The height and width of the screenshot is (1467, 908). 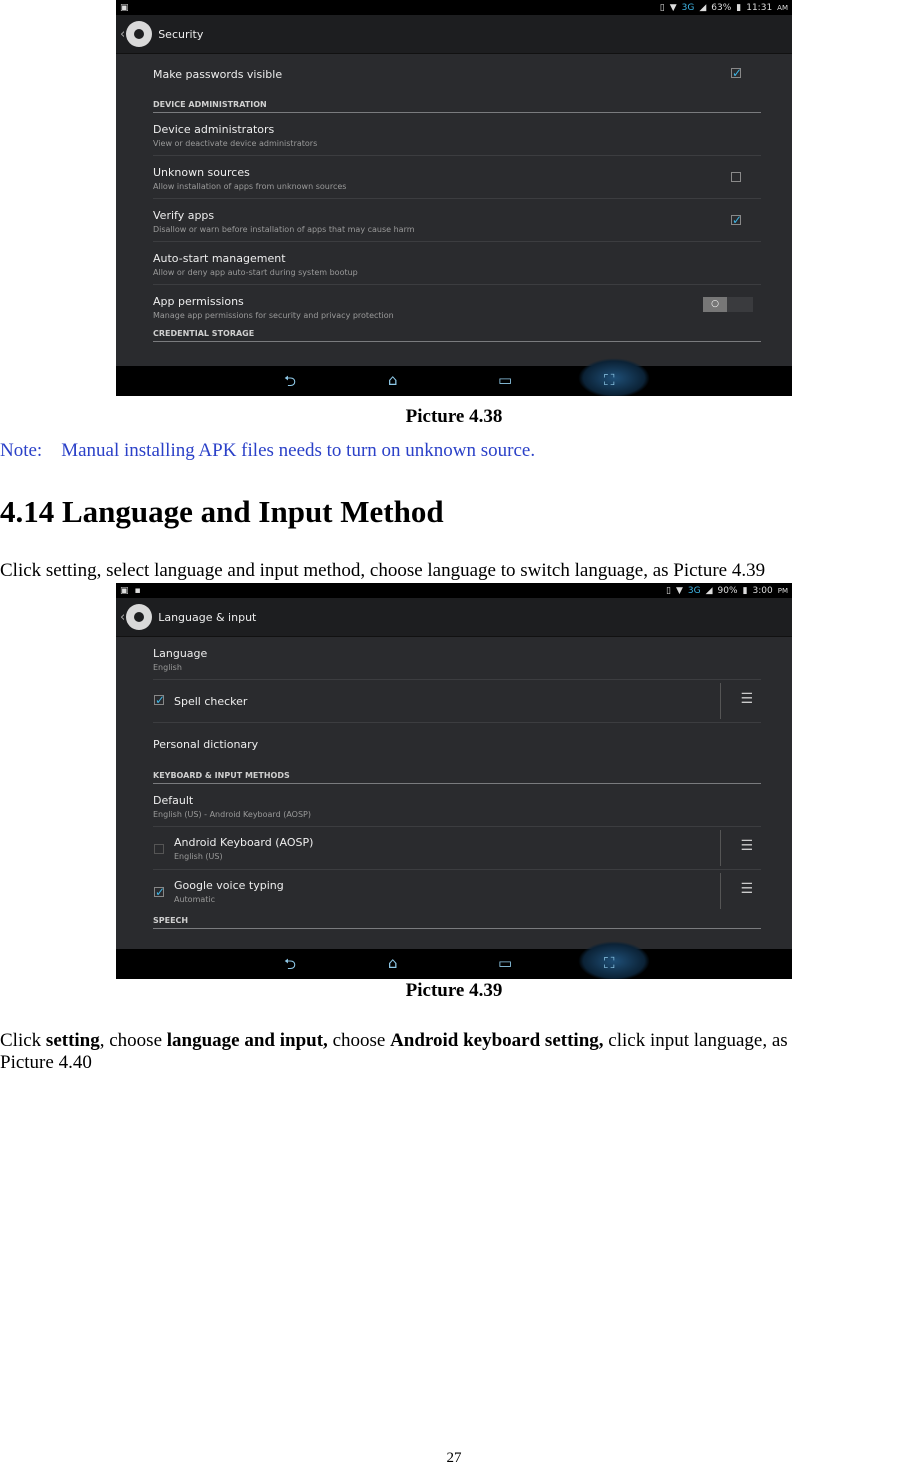 What do you see at coordinates (457, 920) in the screenshot?
I see `section-header: SPEECH` at bounding box center [457, 920].